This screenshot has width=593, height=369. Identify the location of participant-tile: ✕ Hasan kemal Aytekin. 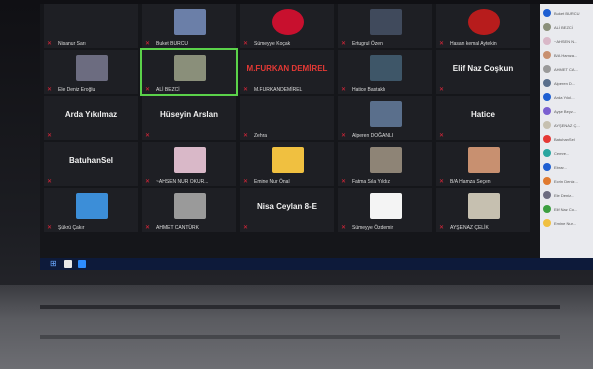
(483, 26).